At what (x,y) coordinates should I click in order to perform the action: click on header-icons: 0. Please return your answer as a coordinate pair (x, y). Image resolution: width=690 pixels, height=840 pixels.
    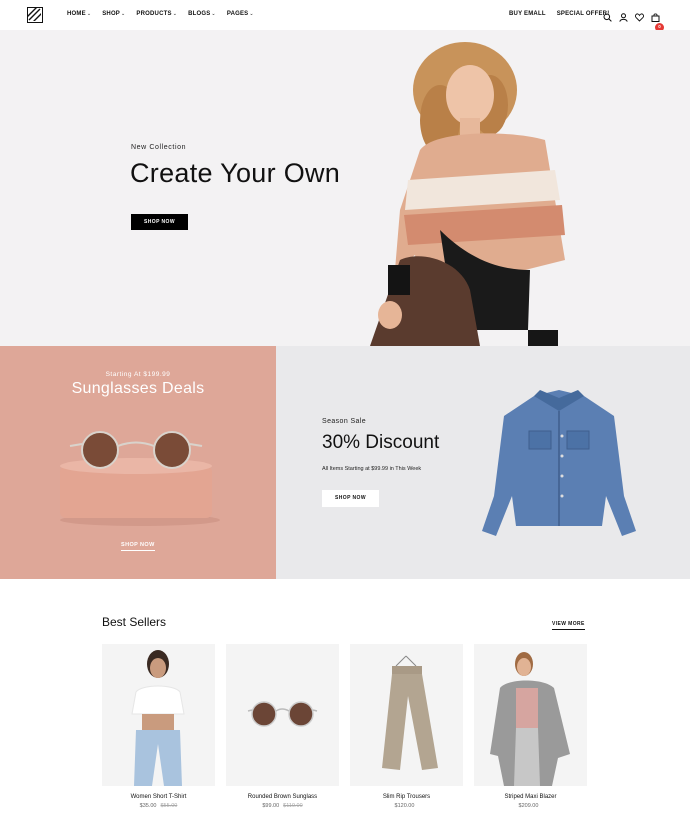
    Looking at the image, I should click on (633, 20).